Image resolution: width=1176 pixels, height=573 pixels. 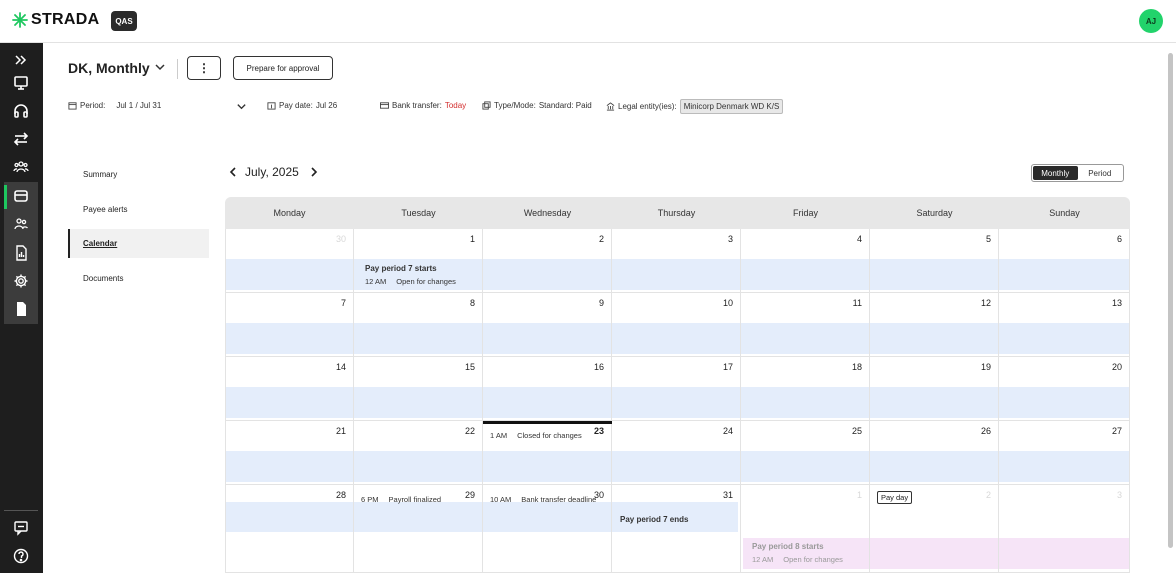 I want to click on calendar-day-cell: 18, so click(x=805, y=389).